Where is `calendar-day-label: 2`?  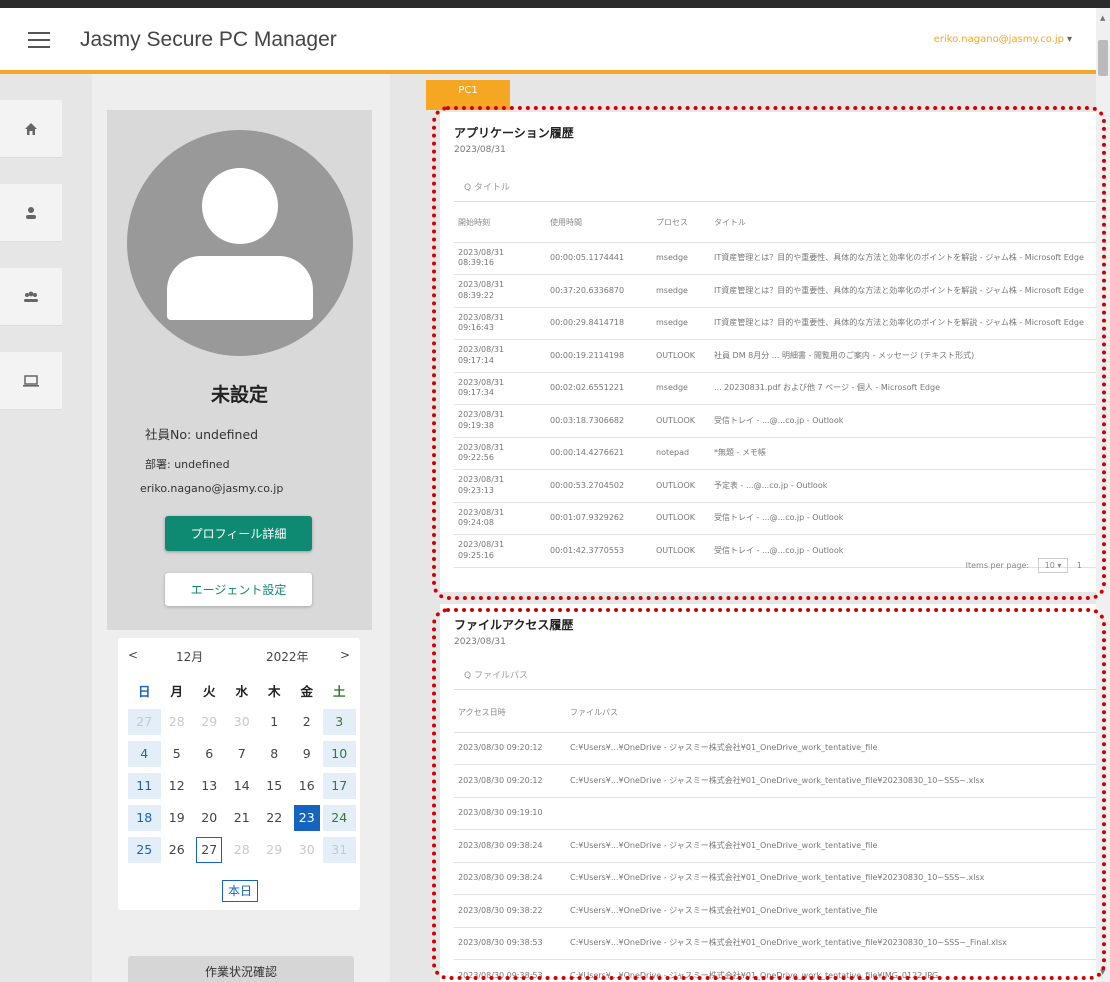 calendar-day-label: 2 is located at coordinates (306, 721).